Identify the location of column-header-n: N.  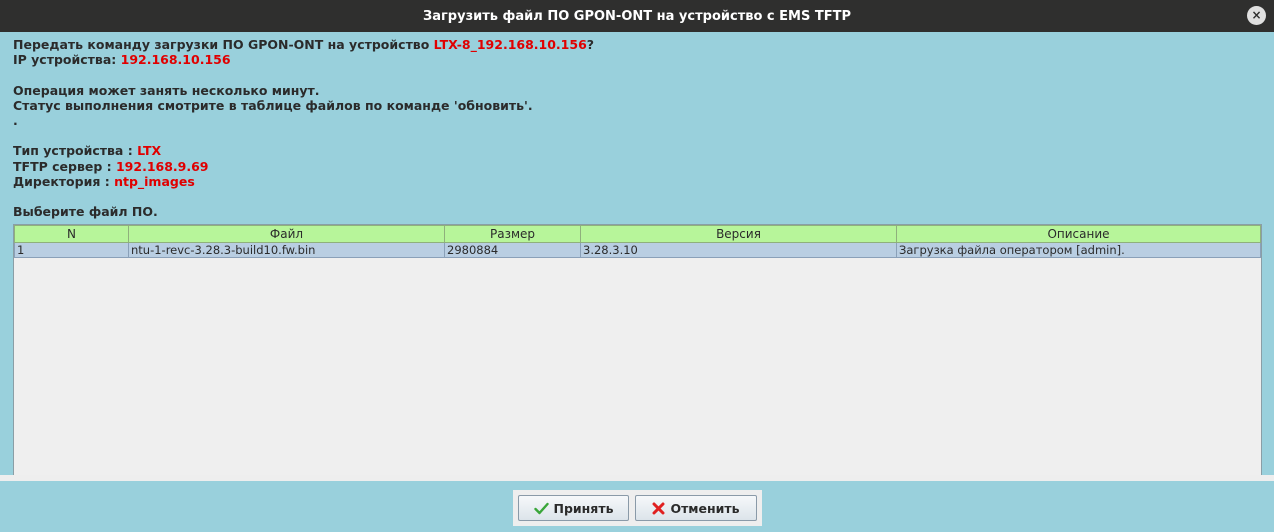
(71, 234).